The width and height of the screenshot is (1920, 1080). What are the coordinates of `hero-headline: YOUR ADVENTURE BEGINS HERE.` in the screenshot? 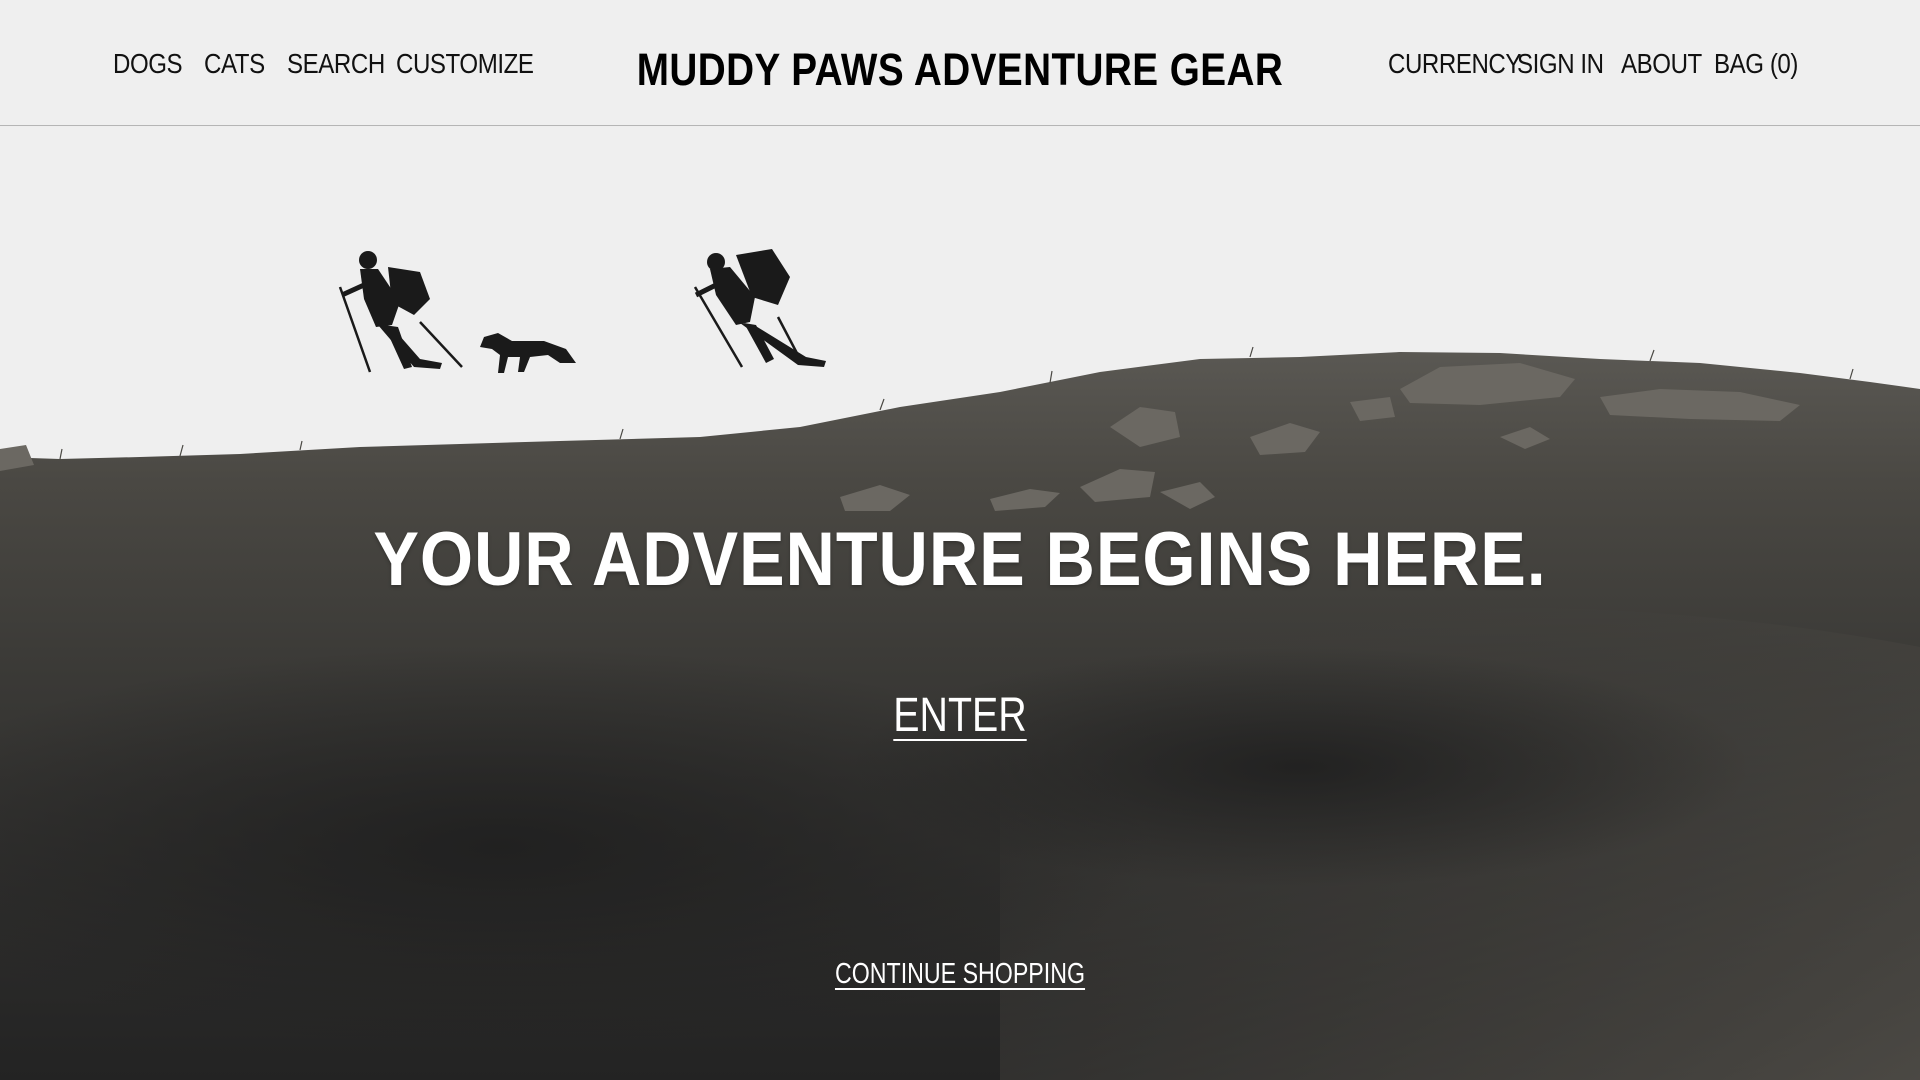 It's located at (960, 559).